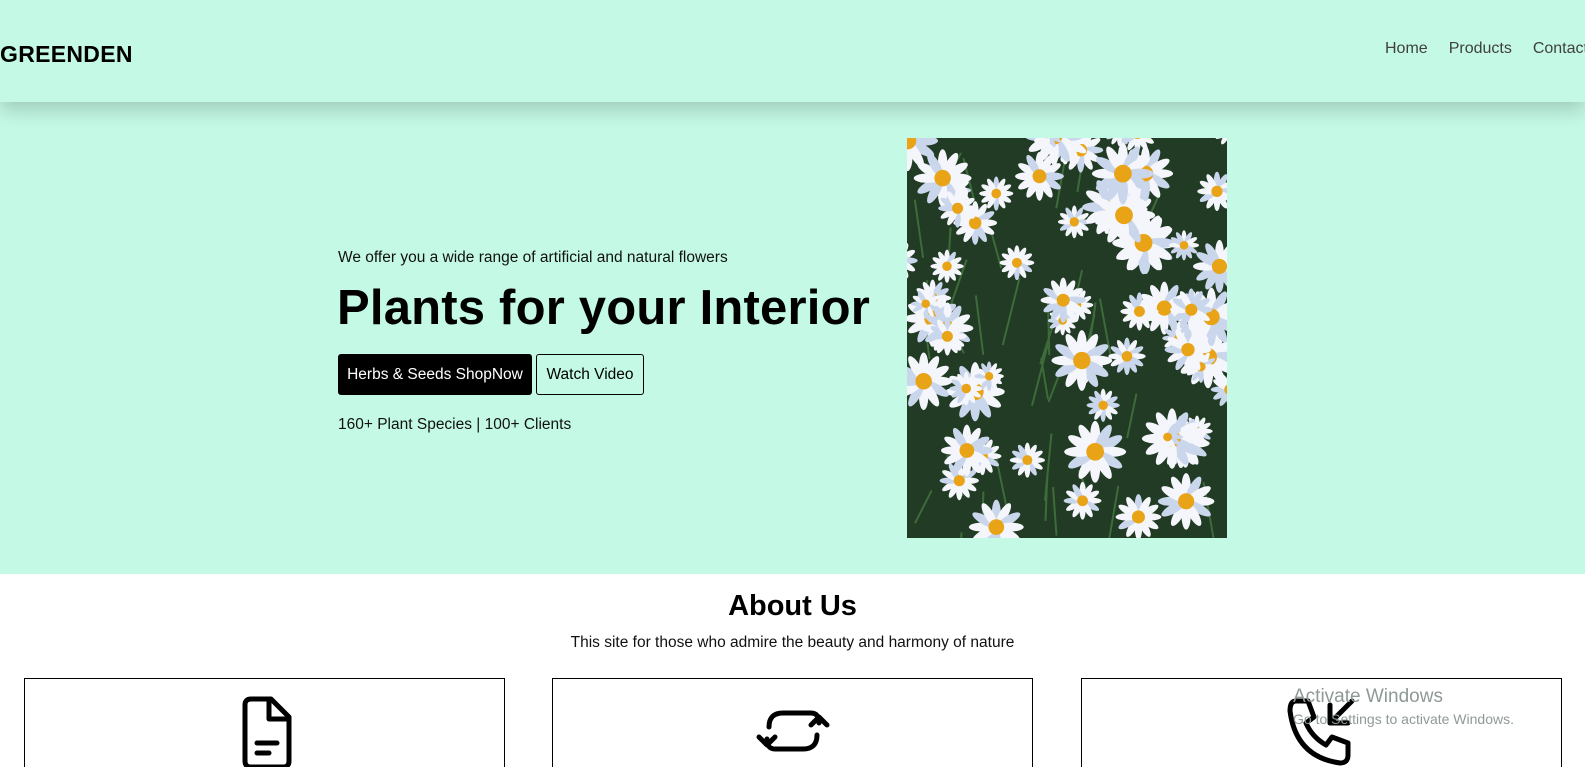  I want to click on hero-title: Plants for your Interior, so click(603, 308).